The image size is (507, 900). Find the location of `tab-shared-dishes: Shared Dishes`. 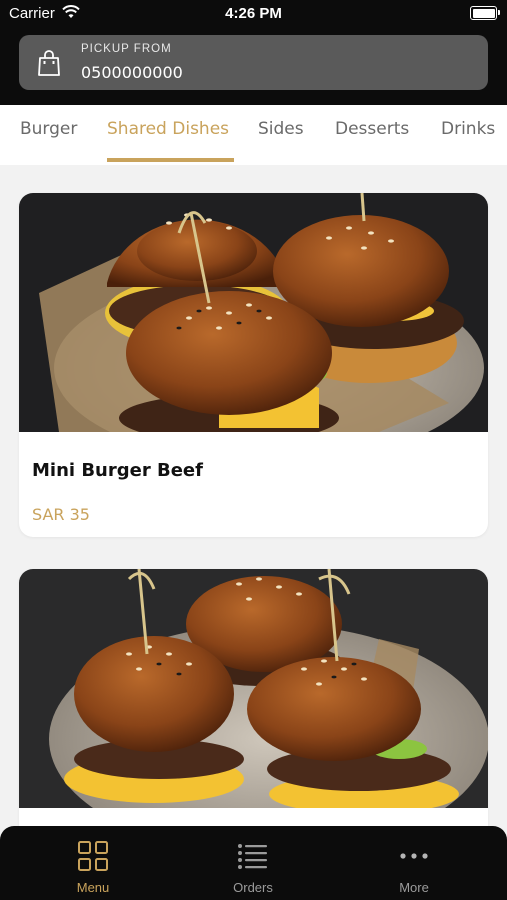

tab-shared-dishes: Shared Dishes is located at coordinates (168, 129).